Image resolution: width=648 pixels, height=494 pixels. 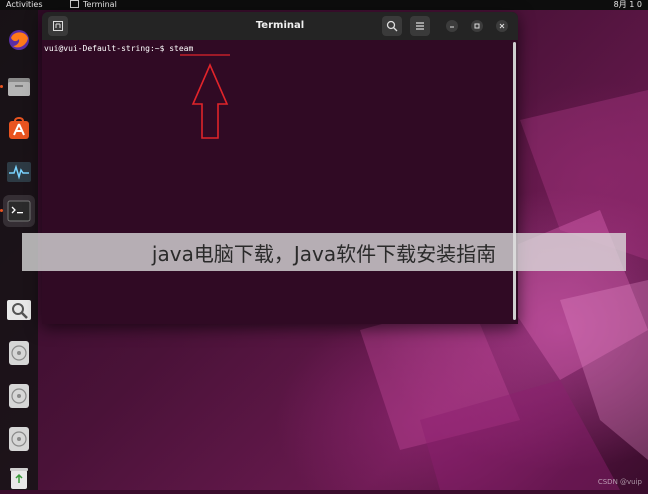 What do you see at coordinates (24, 5) in the screenshot?
I see `activities-button: Activities` at bounding box center [24, 5].